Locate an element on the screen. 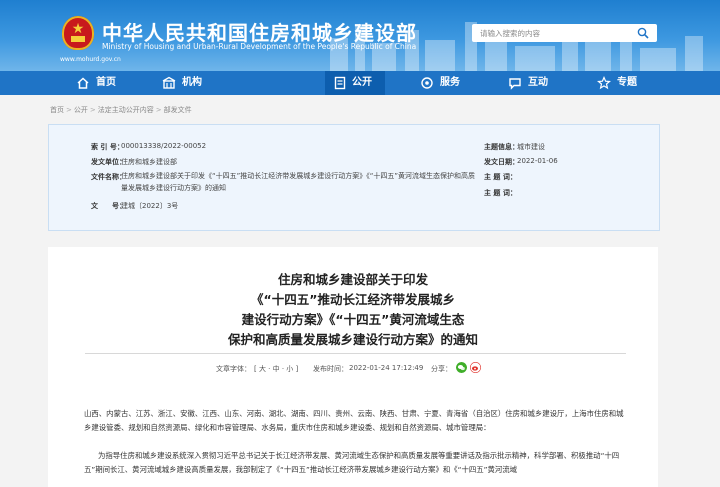  breadcrumb-home: 首页 is located at coordinates (57, 110).